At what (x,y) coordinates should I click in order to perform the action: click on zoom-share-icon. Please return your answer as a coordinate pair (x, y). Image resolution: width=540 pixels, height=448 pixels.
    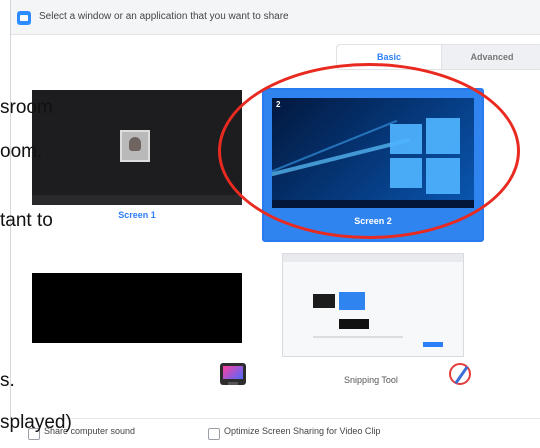
    Looking at the image, I should click on (24, 18).